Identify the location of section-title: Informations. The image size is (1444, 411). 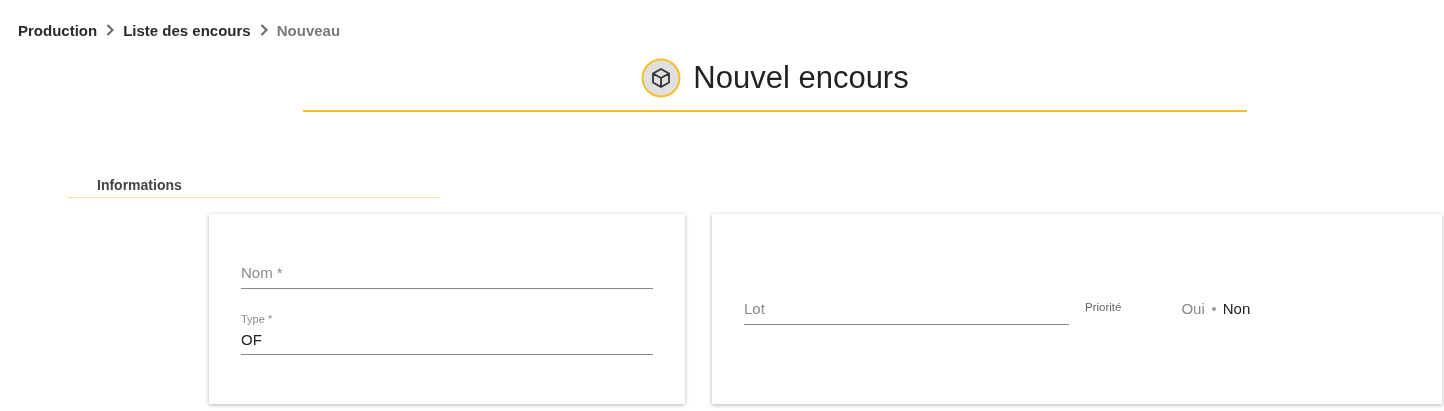
(139, 185).